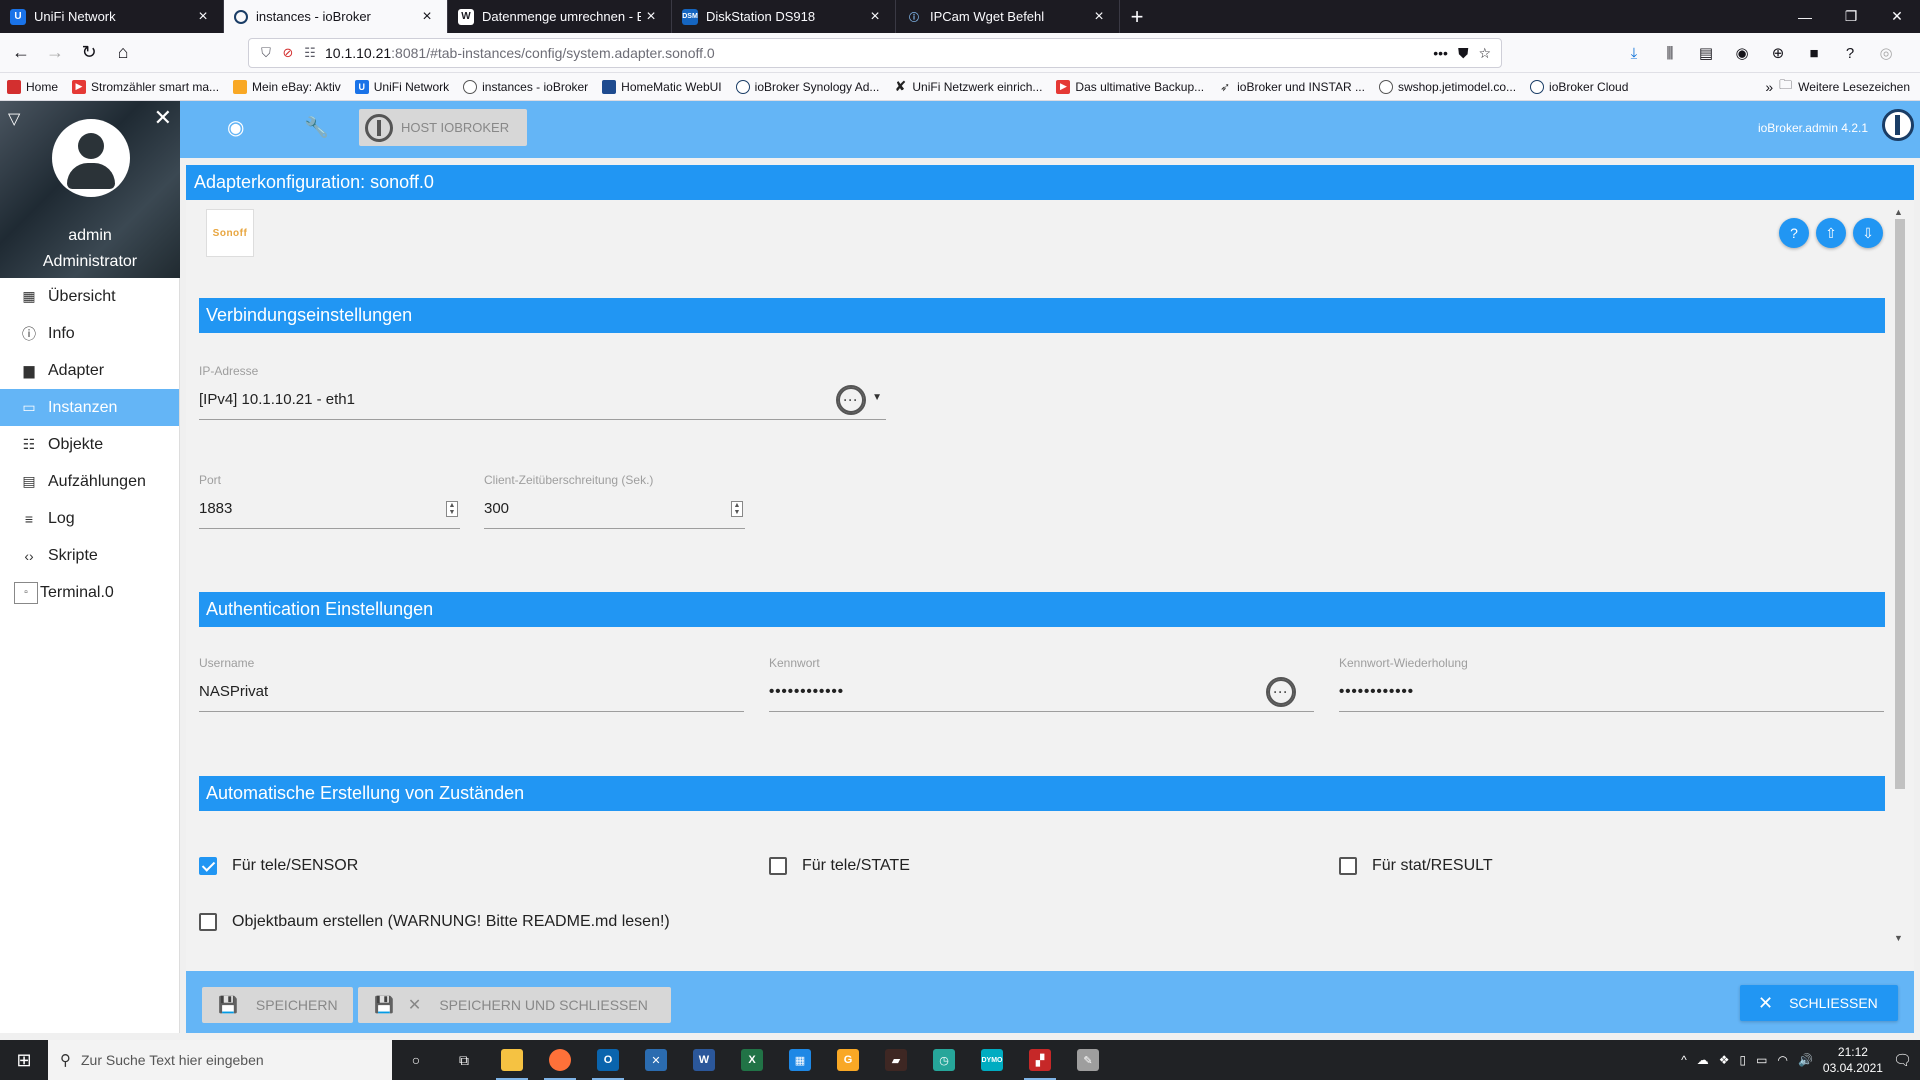 The height and width of the screenshot is (1080, 1920). I want to click on checkbox-tele-state: Für tele/STATE, so click(839, 866).